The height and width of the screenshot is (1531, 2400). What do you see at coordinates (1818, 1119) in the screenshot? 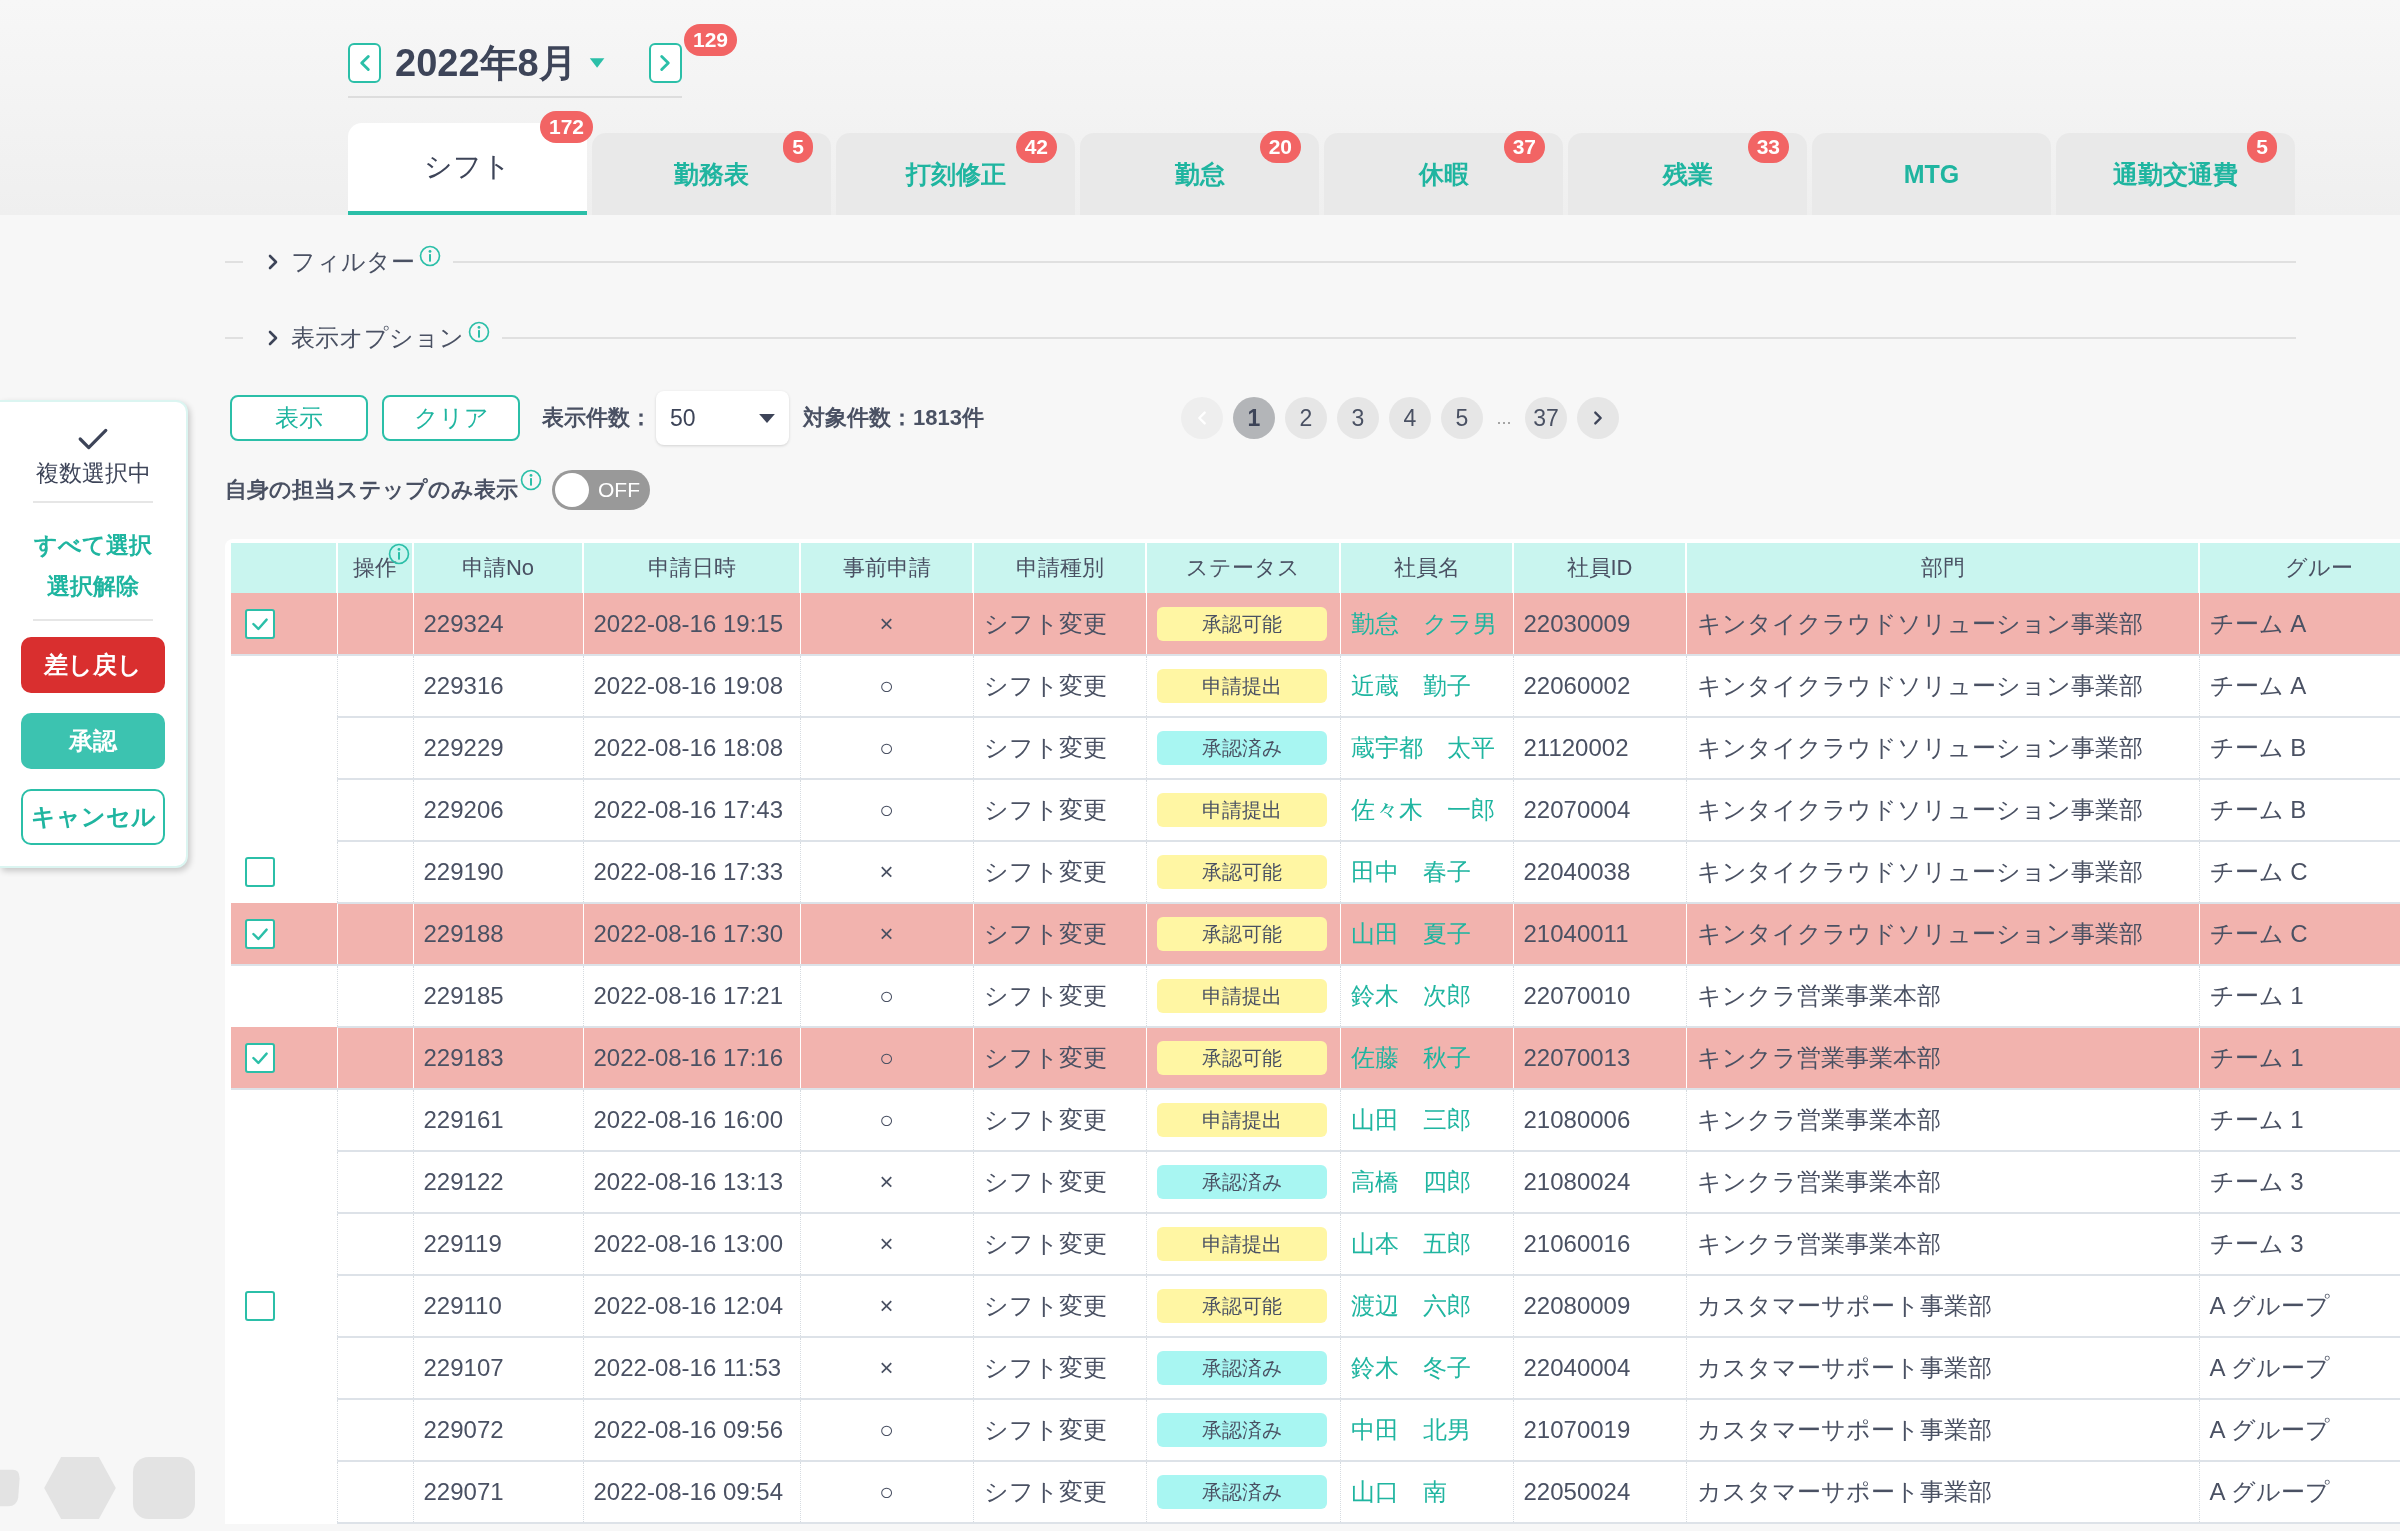
I see `table-cell: キンクラ営業事業本部` at bounding box center [1818, 1119].